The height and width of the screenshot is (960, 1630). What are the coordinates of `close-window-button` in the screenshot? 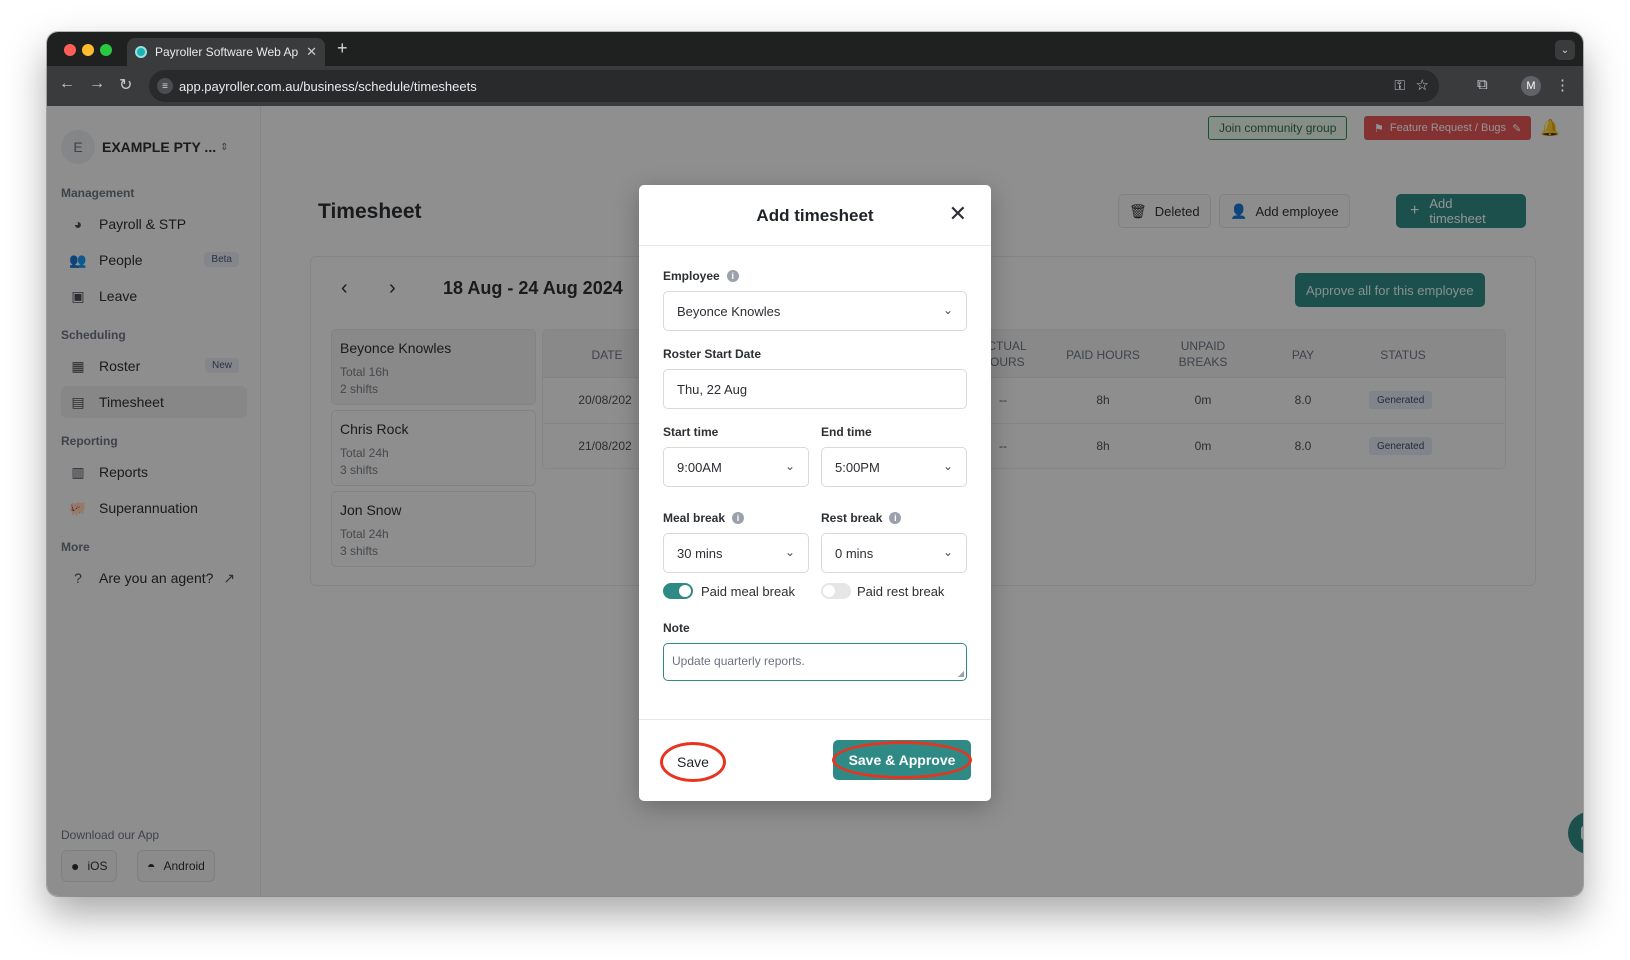 It's located at (70, 50).